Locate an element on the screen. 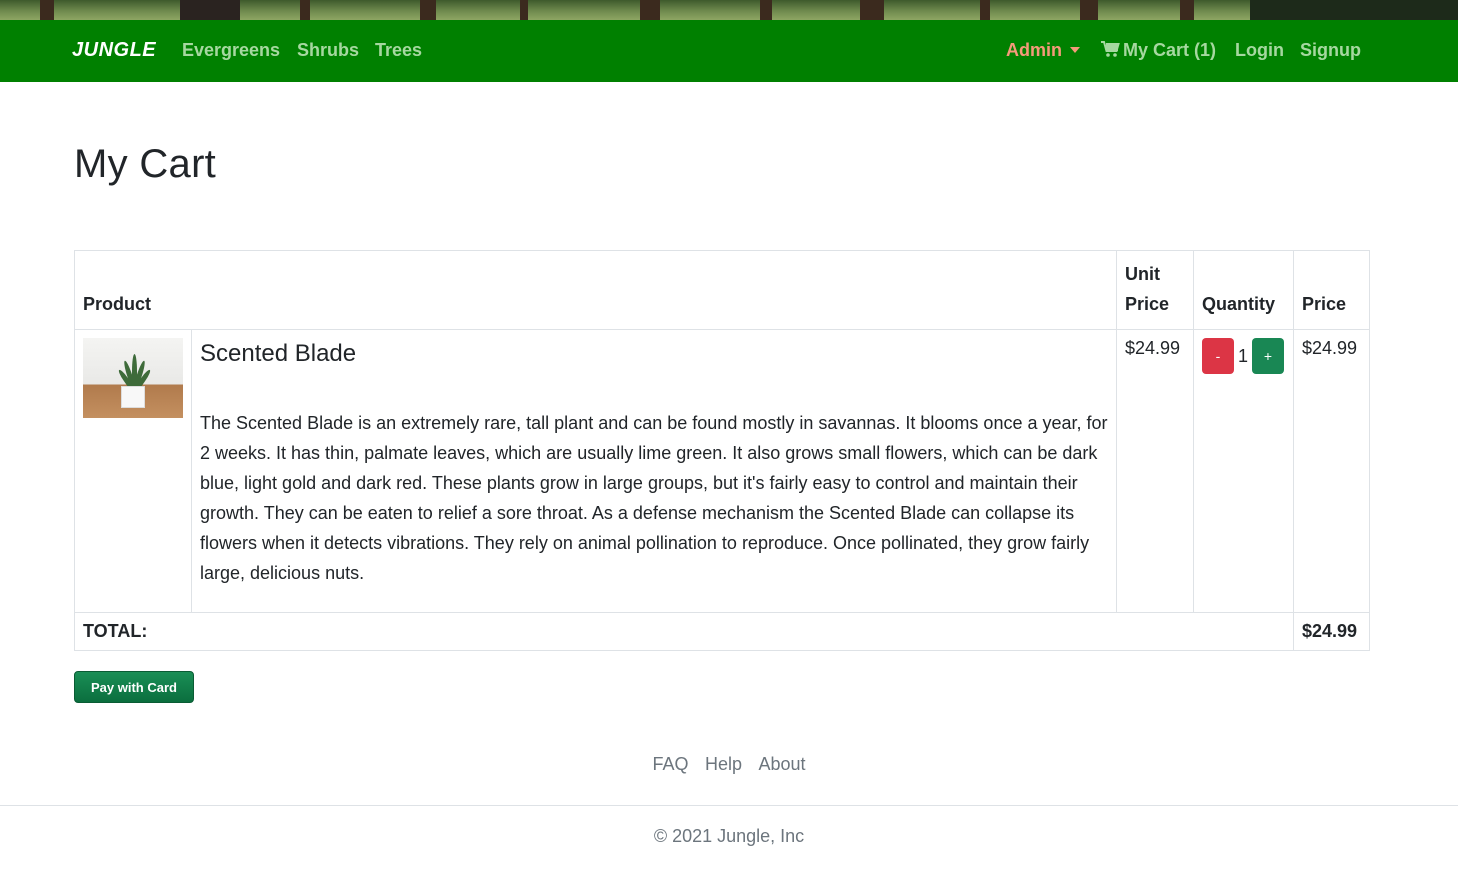  header-product: Product is located at coordinates (595, 290).